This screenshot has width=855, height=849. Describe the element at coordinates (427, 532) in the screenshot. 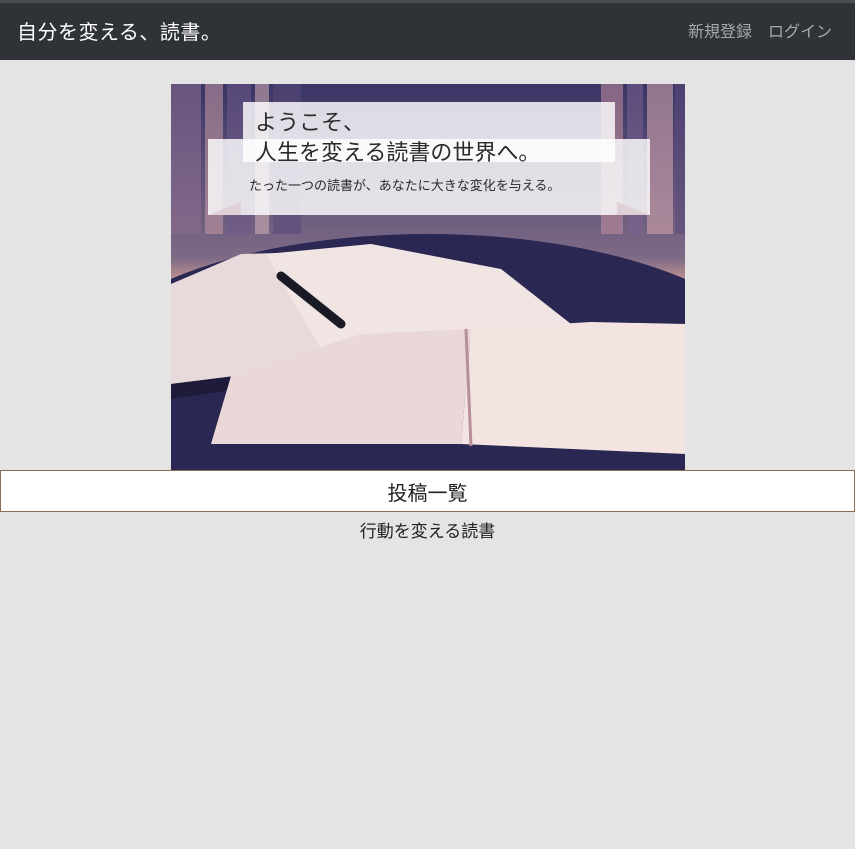

I see `post-link: 行動を変える読書` at that location.